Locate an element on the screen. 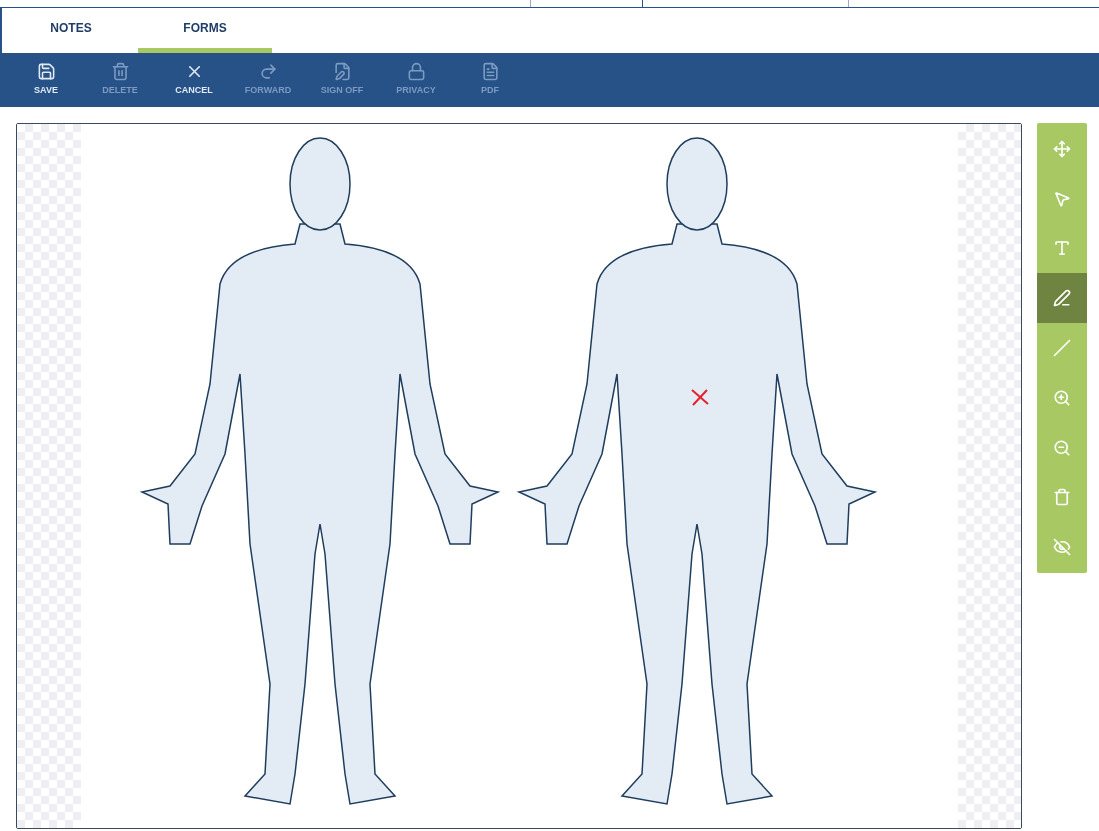  save-button: SAVE is located at coordinates (46, 80).